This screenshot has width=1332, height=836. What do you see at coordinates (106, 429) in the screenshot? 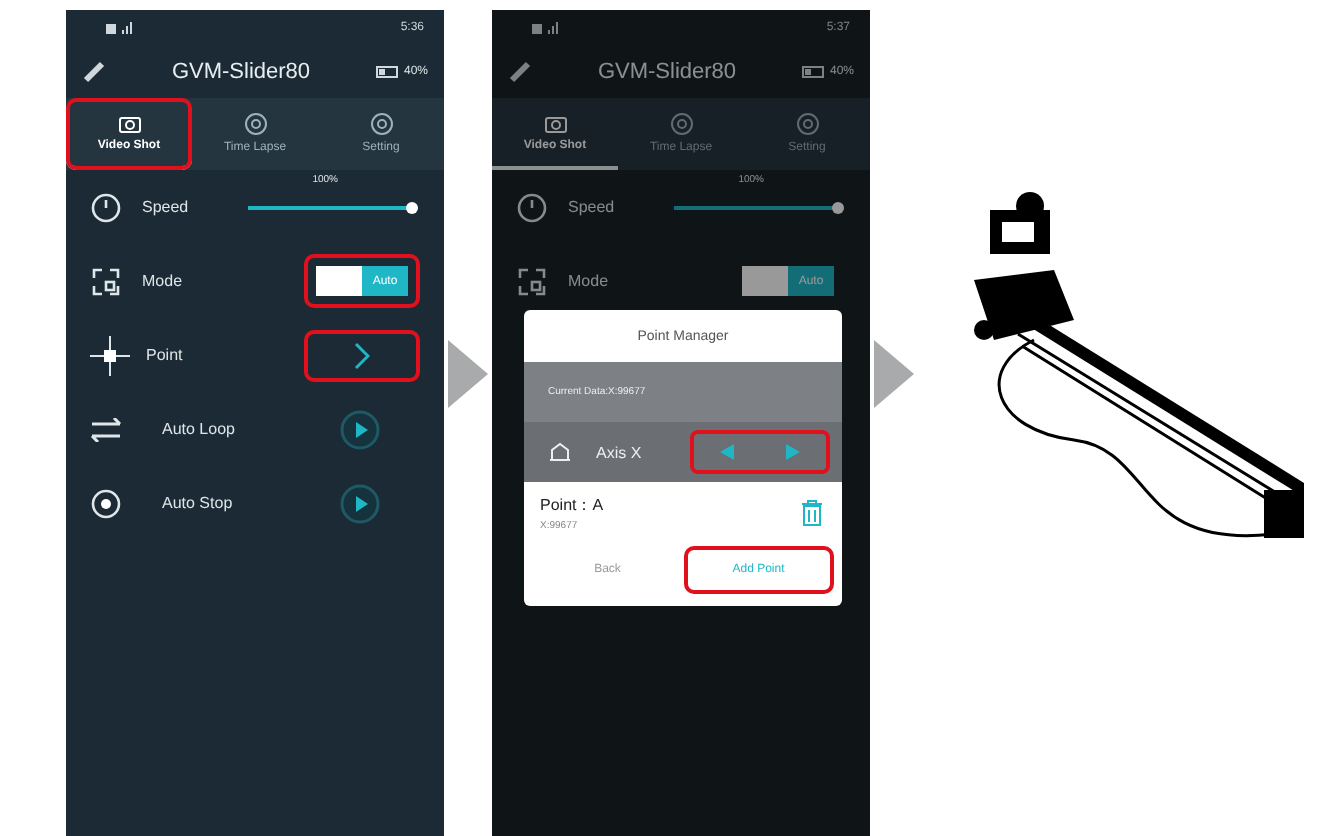
I see `swap-icon` at bounding box center [106, 429].